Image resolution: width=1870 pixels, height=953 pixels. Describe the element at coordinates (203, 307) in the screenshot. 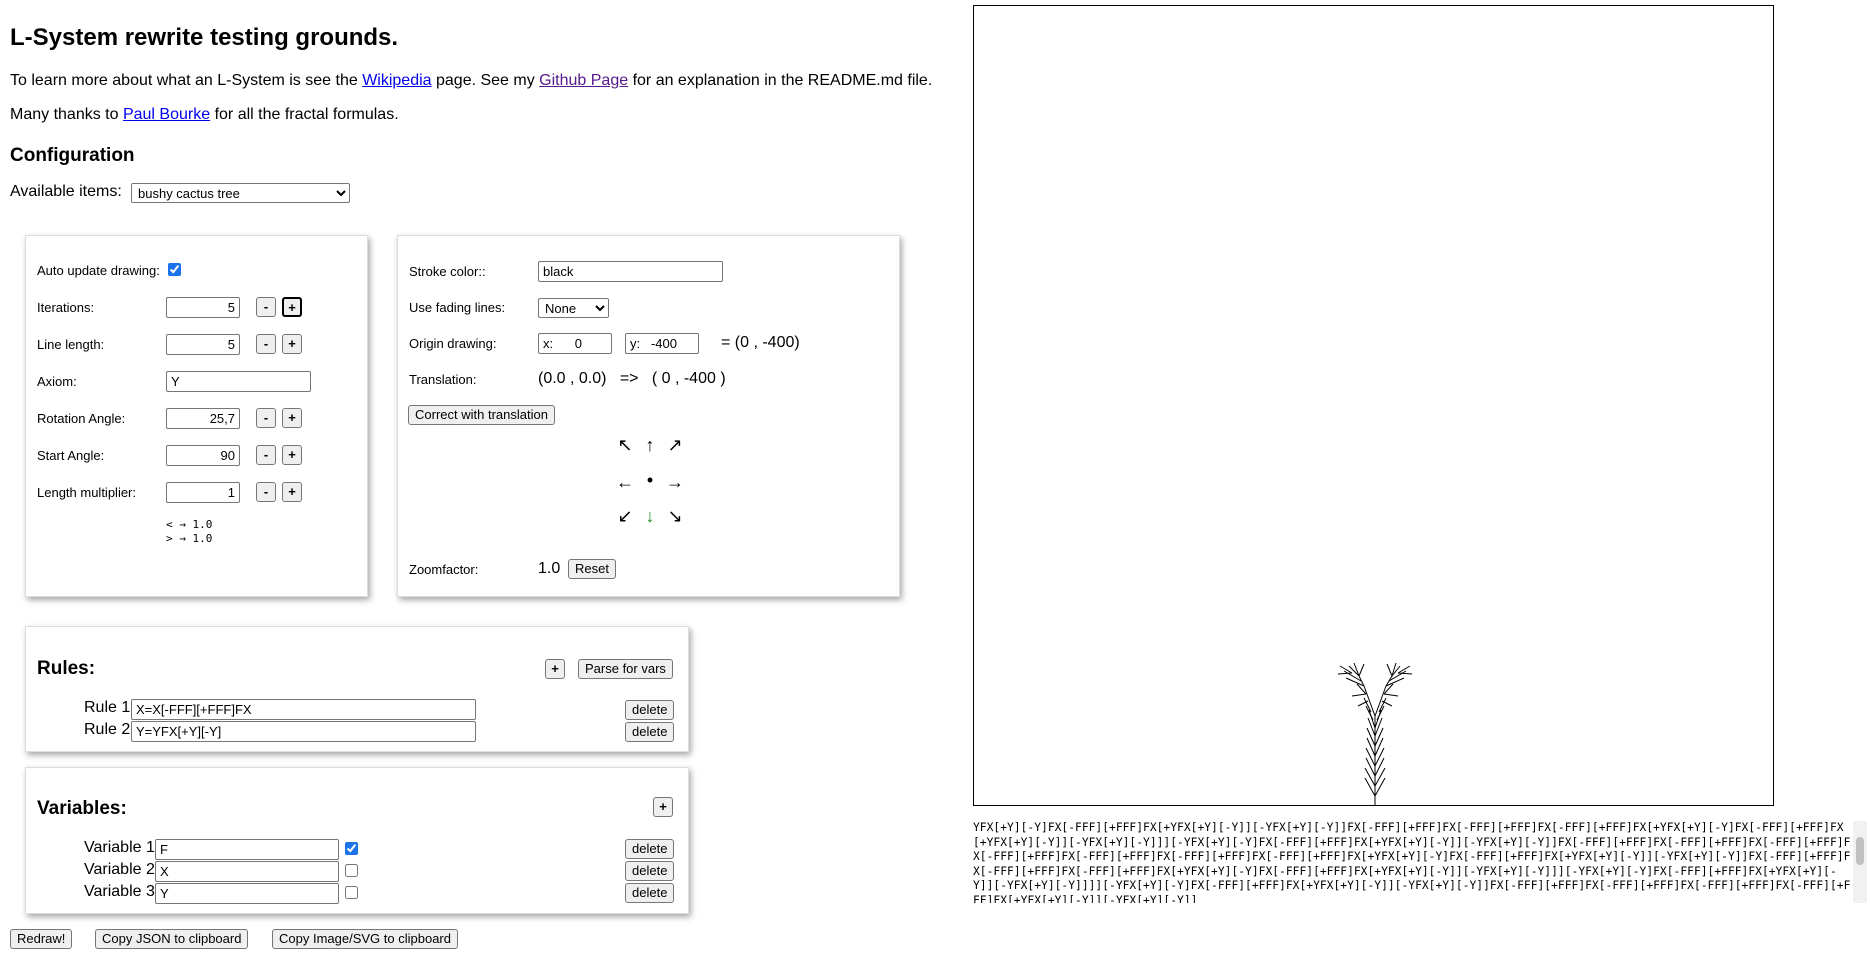

I see `iterations-input` at that location.